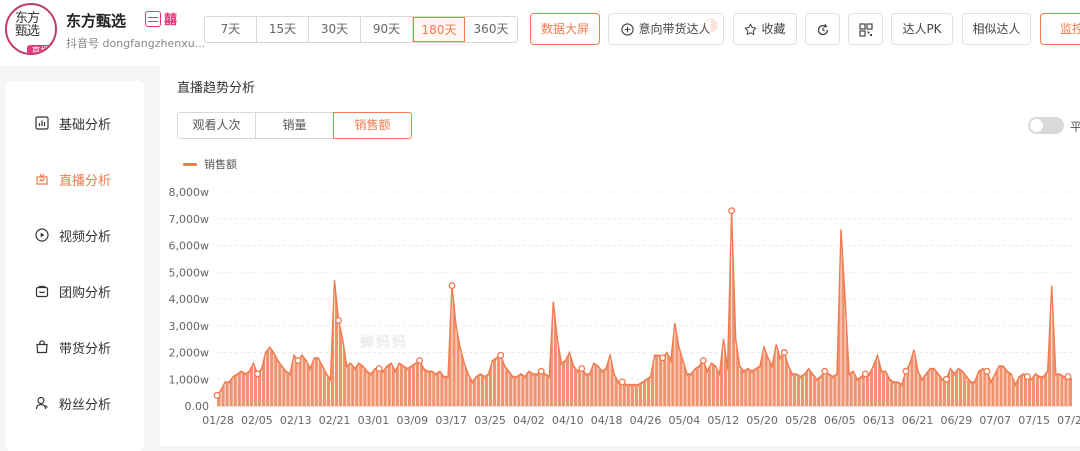 Image resolution: width=1080 pixels, height=451 pixels. What do you see at coordinates (335, 29) in the screenshot?
I see `range-30d: 30天` at bounding box center [335, 29].